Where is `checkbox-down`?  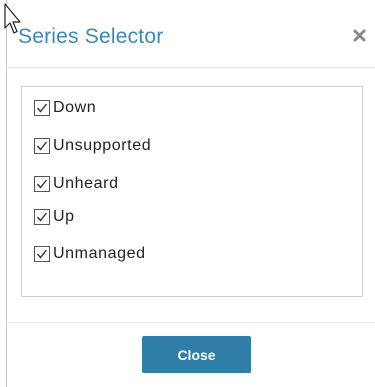
checkbox-down is located at coordinates (42, 108).